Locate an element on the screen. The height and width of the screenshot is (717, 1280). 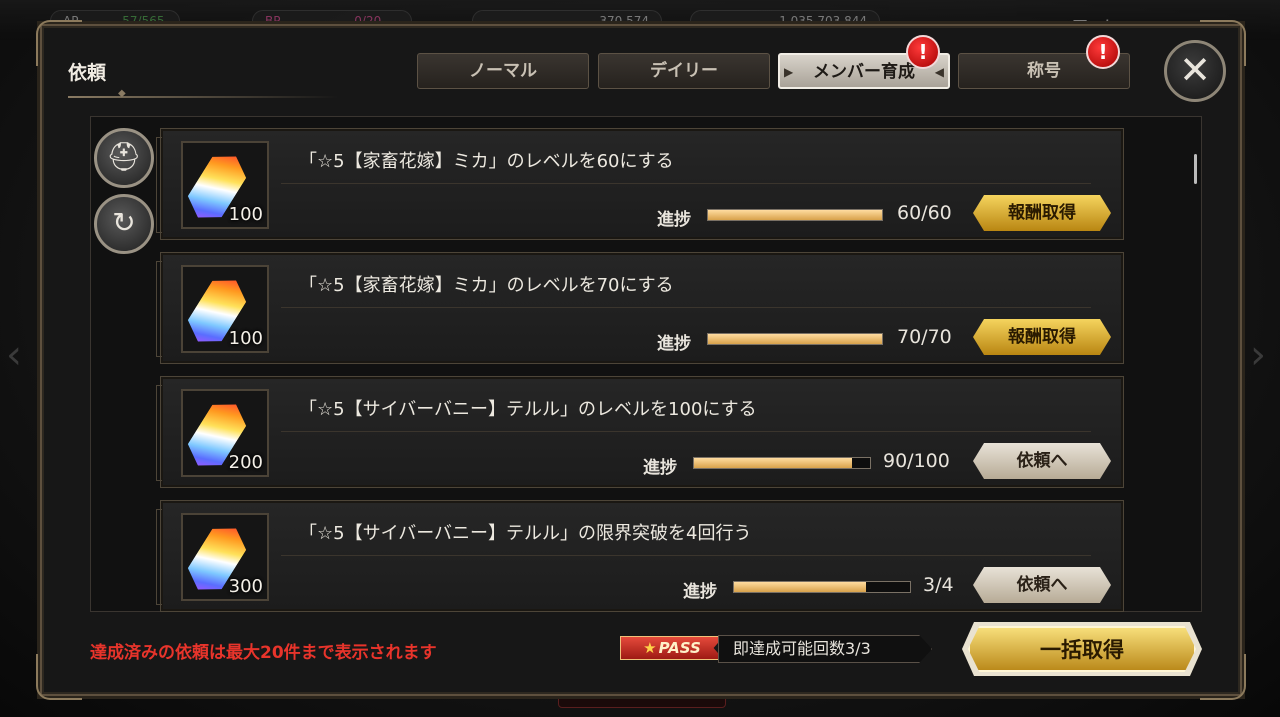
quest-card: 100 「☆5【家畜花嫁】ミカ」のレベルを70にする 進捗 70/70 報酬取得 is located at coordinates (640, 308).